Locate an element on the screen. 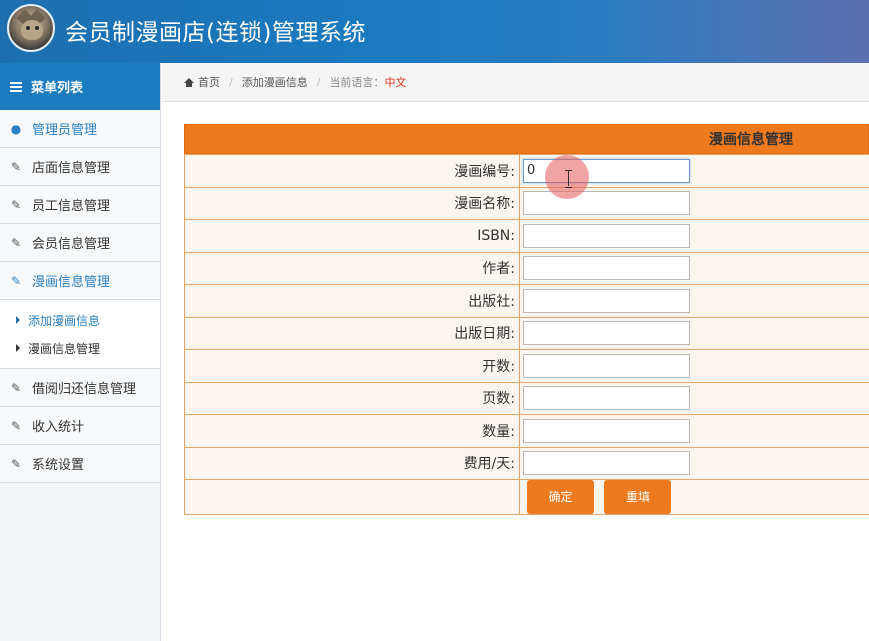 Image resolution: width=869 pixels, height=641 pixels. form-row: 页数: is located at coordinates (526, 398).